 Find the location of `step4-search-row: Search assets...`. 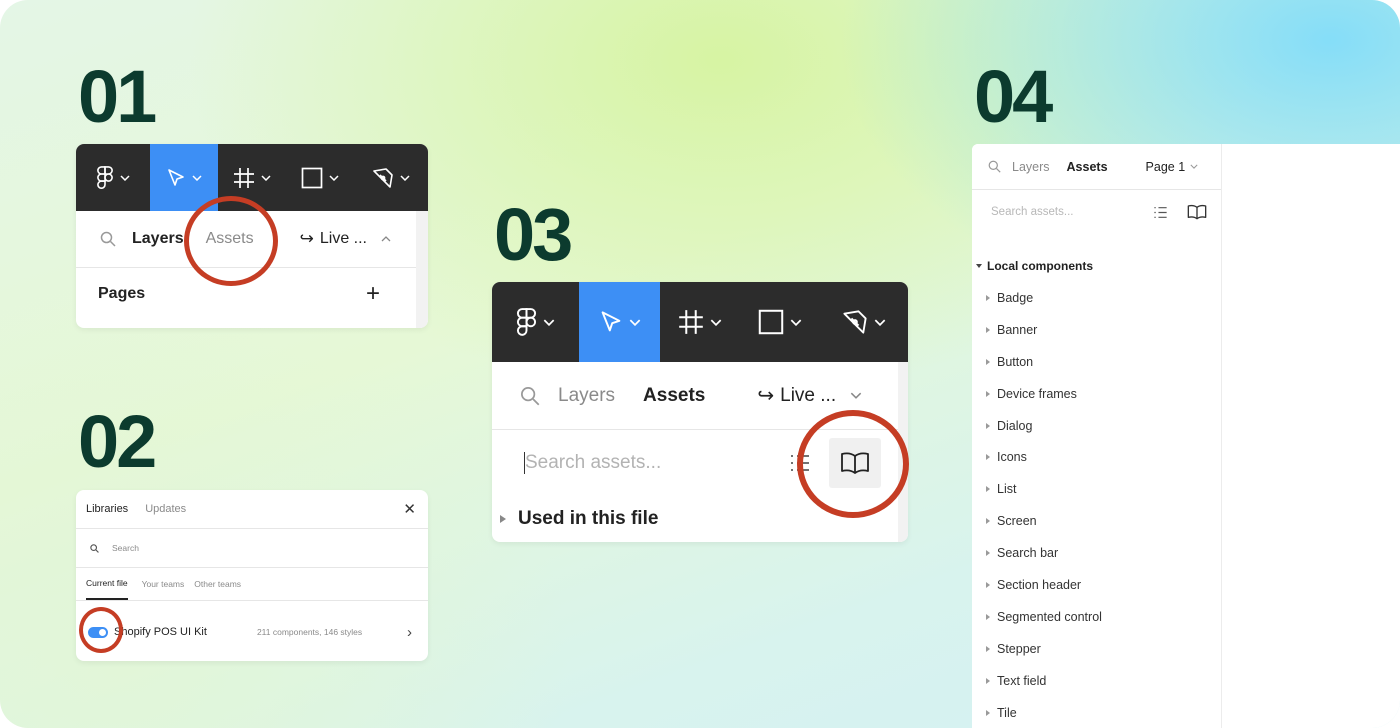

step4-search-row: Search assets... is located at coordinates (1096, 212).